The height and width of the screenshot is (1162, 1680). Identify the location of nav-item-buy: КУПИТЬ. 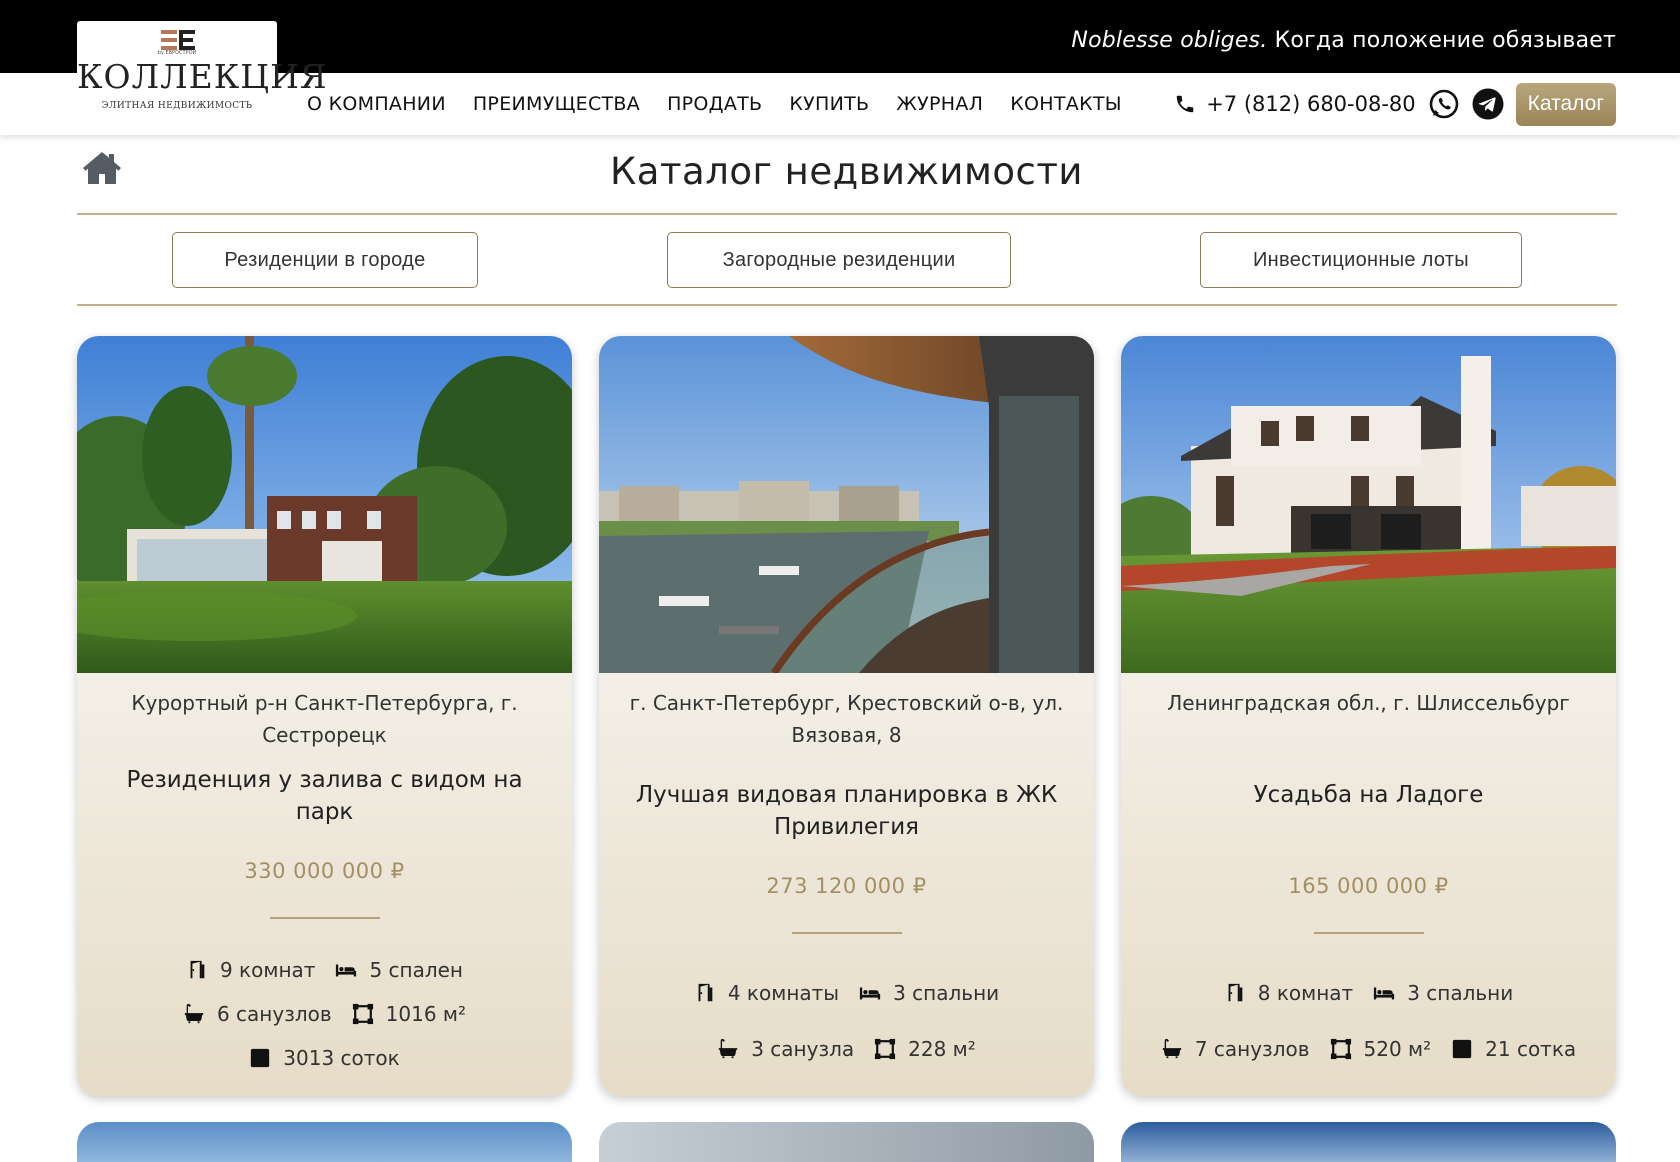
(829, 104).